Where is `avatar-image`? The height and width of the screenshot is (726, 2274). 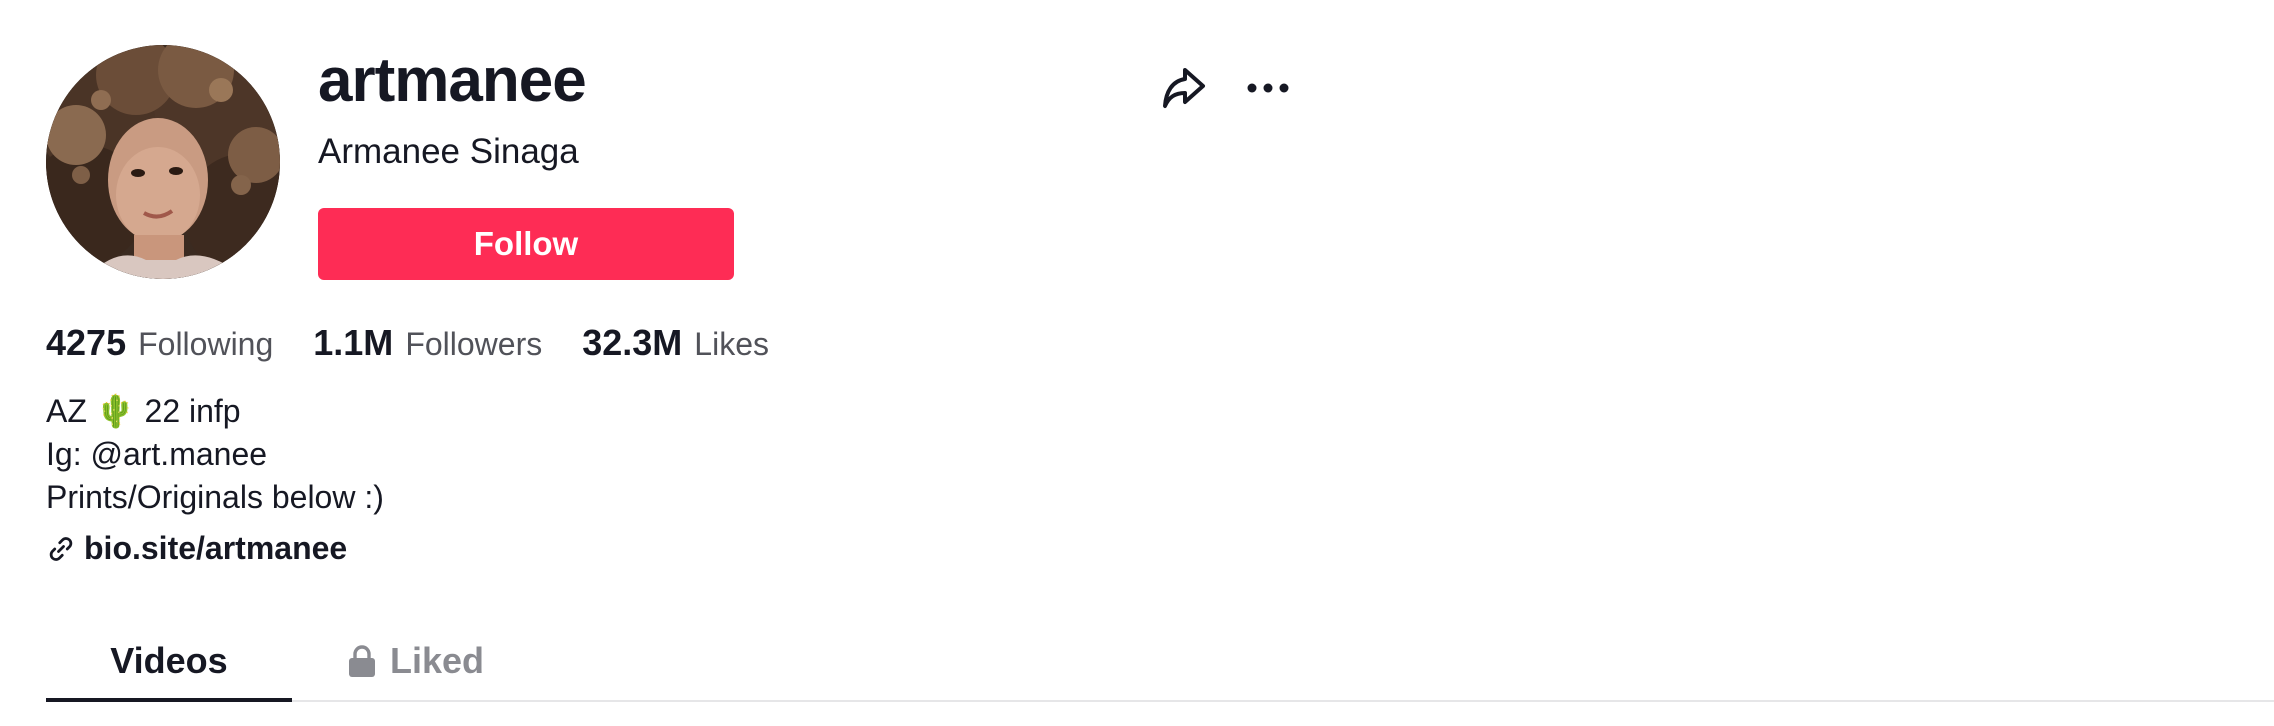
avatar-image is located at coordinates (163, 162).